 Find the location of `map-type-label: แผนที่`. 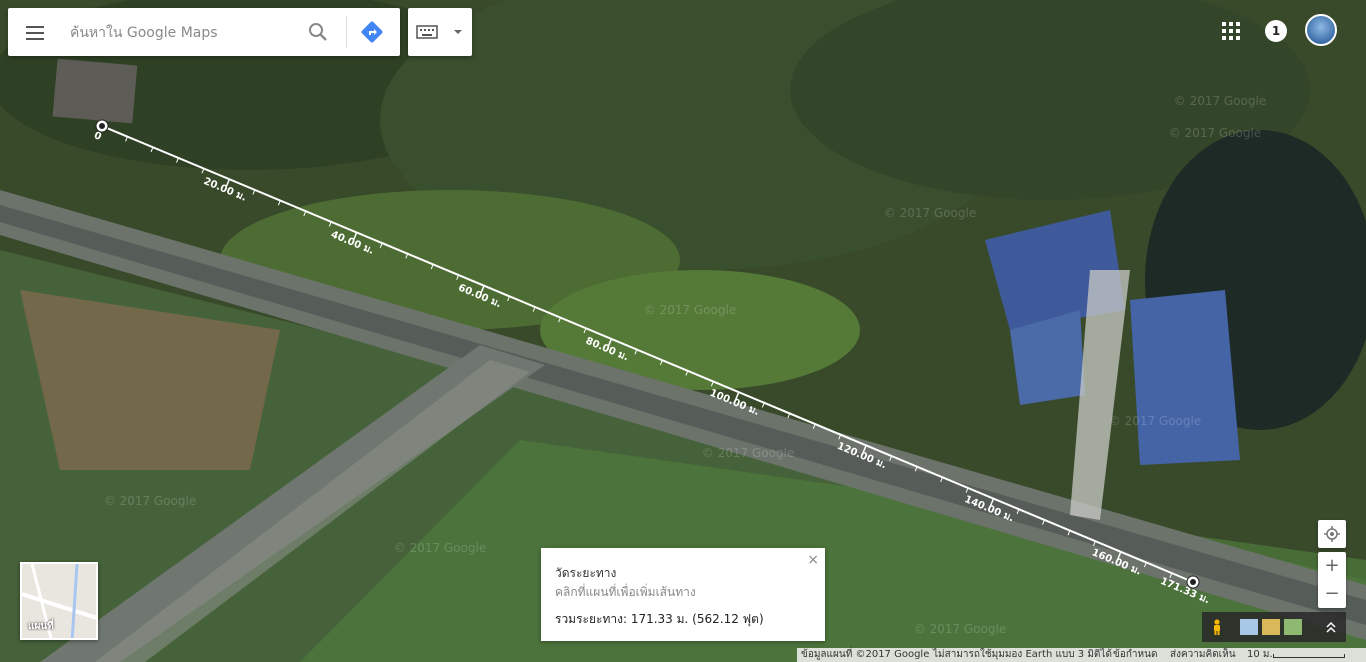

map-type-label: แผนที่ is located at coordinates (41, 626).